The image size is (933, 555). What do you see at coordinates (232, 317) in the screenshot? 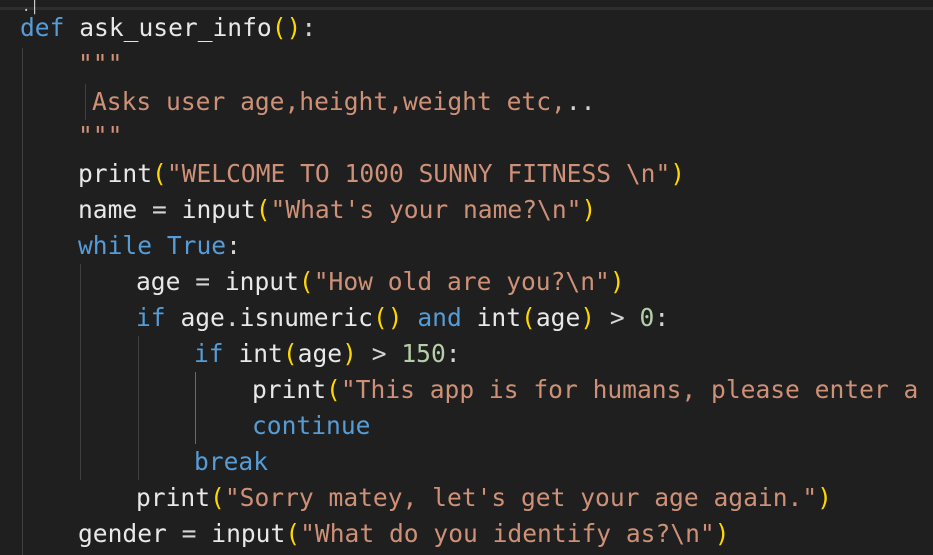
I see `code-token: .` at bounding box center [232, 317].